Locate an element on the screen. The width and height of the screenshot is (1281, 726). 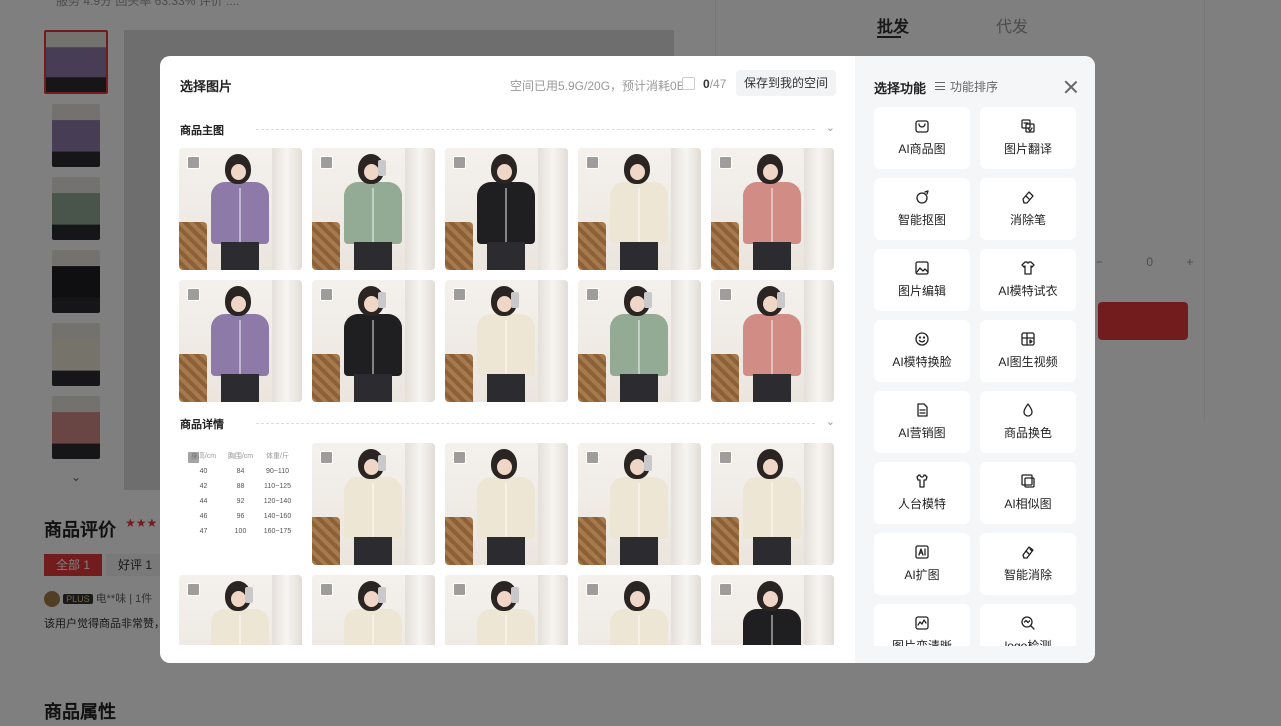
size-chart-cell: 46 is located at coordinates (203, 516).